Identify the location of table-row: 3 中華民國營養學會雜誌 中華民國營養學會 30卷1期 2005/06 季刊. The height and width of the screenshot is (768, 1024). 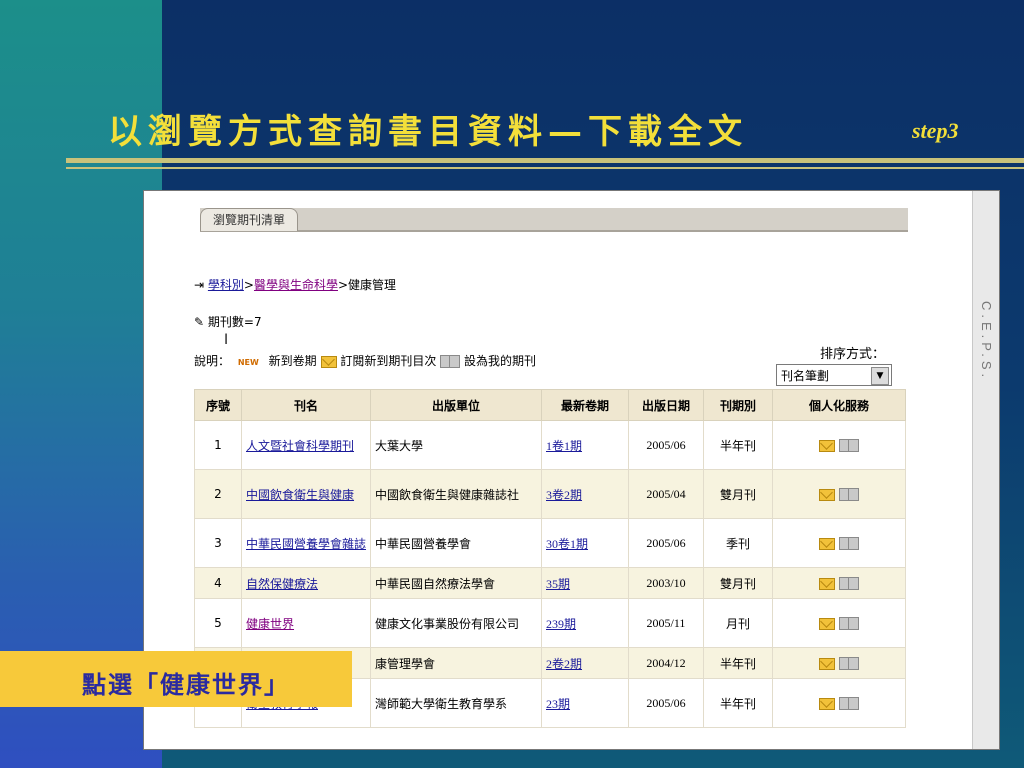
(550, 543).